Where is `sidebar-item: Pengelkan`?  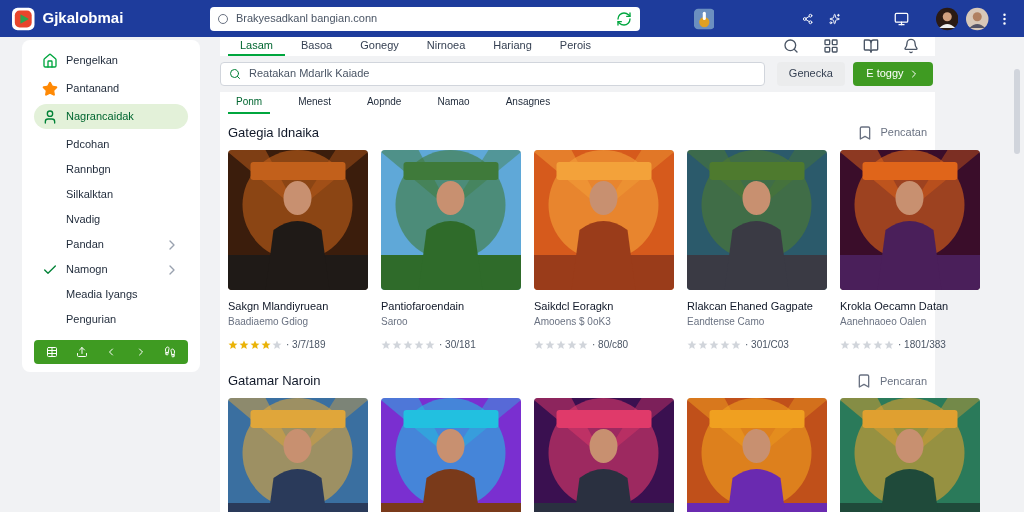 sidebar-item: Pengelkan is located at coordinates (111, 60).